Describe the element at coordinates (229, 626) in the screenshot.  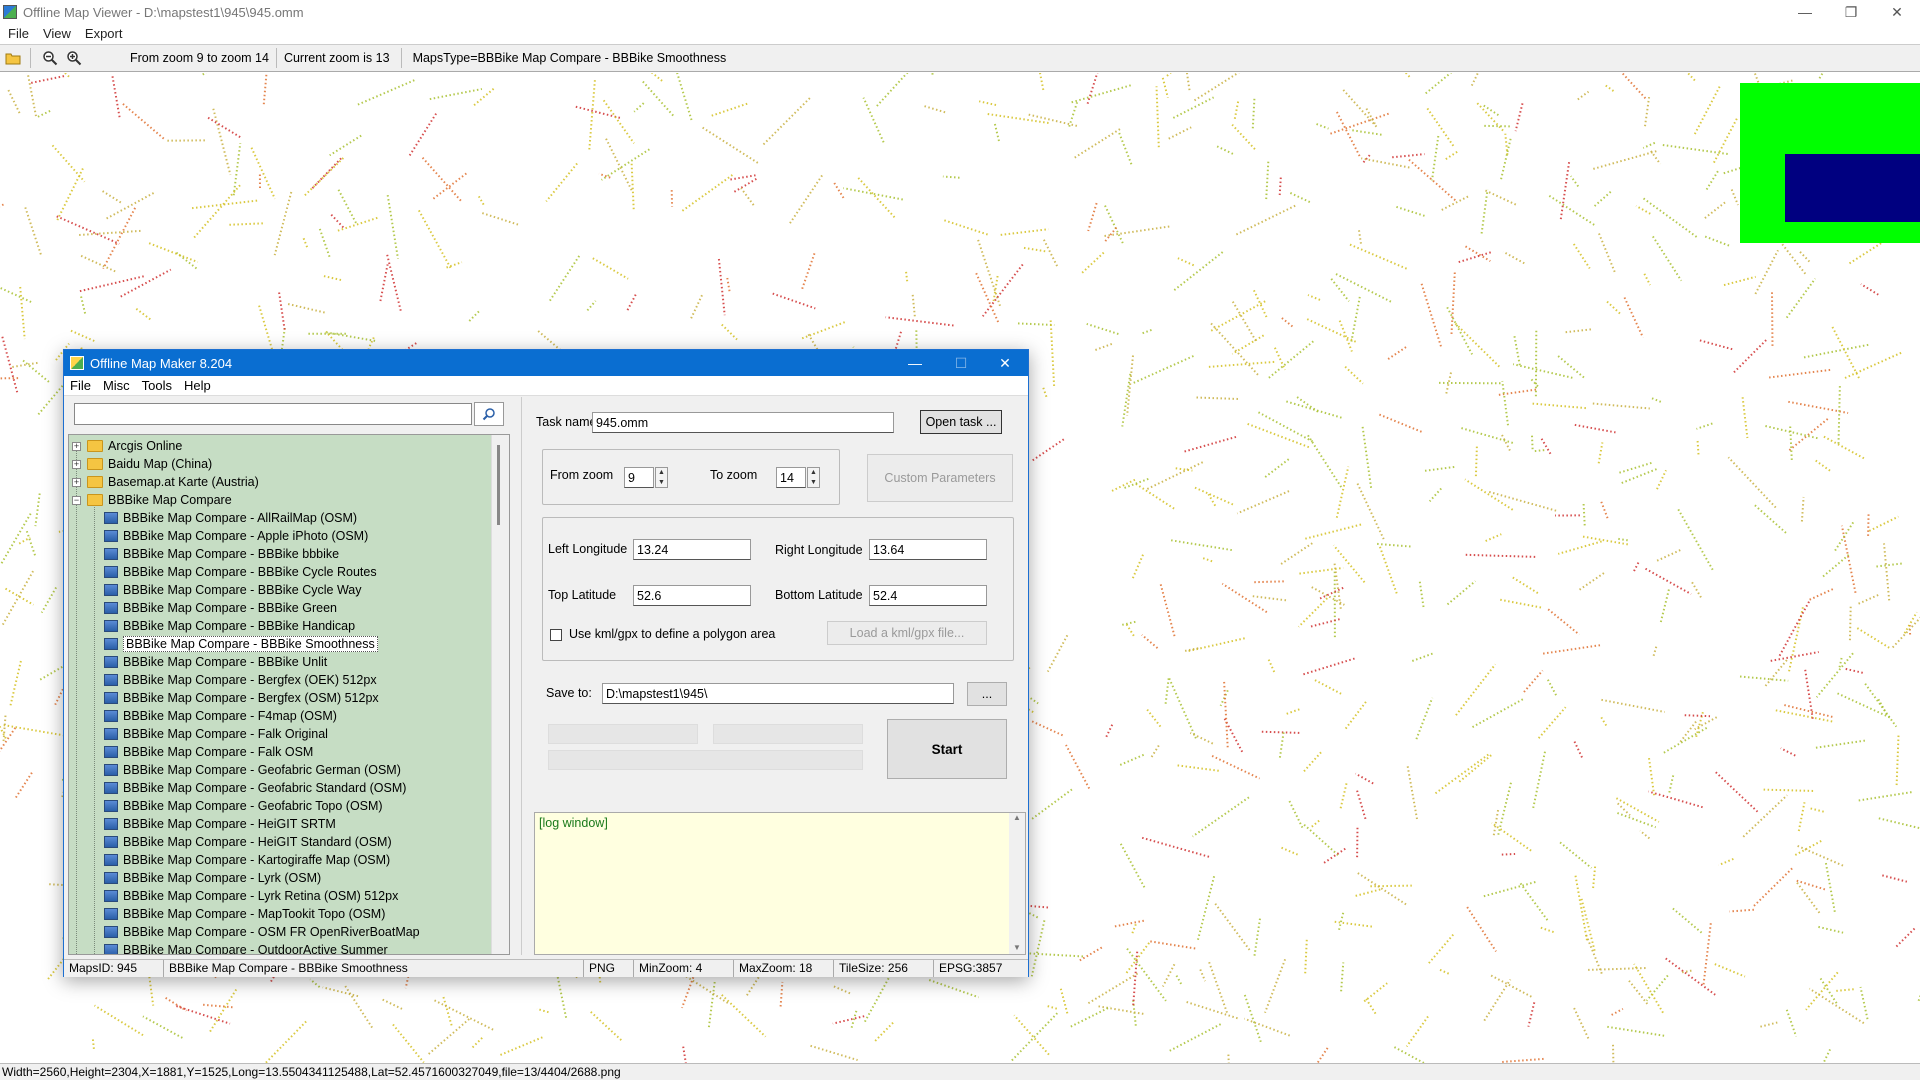
I see `tree-map-item: BBBike Map Compare - BBBike Handicap` at that location.